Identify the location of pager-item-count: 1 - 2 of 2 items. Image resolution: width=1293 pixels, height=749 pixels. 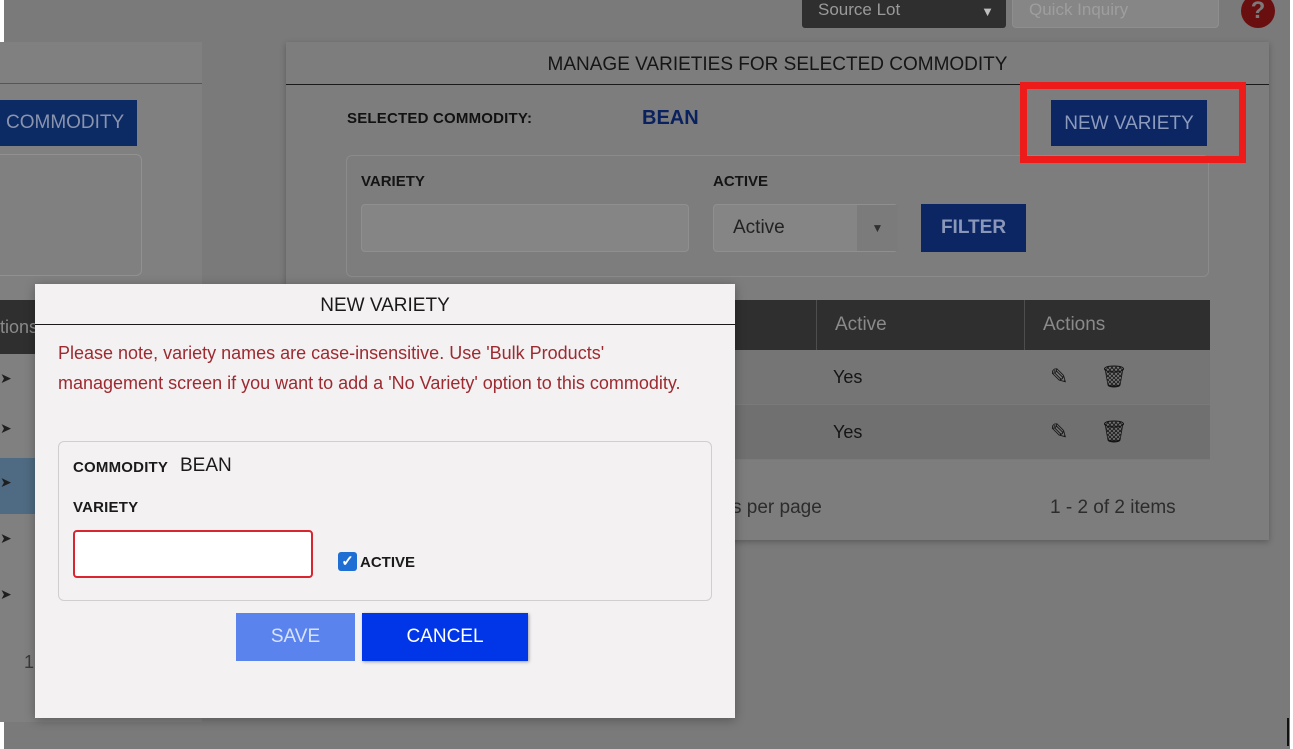
(1113, 507).